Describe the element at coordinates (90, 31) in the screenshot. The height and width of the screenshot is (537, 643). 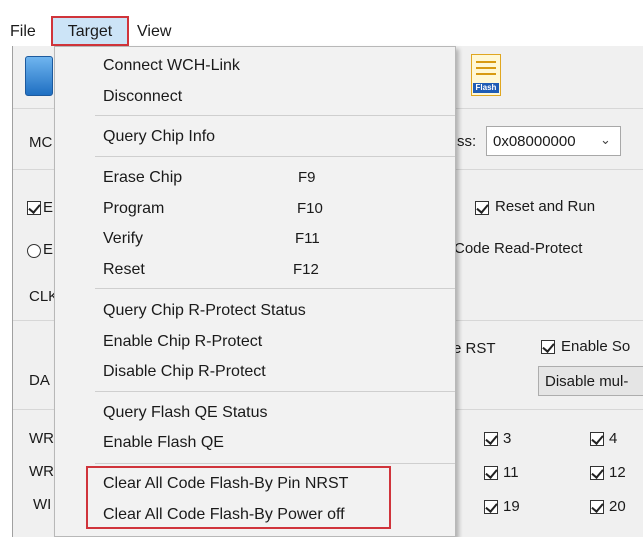
I see `menu-target: Target` at that location.